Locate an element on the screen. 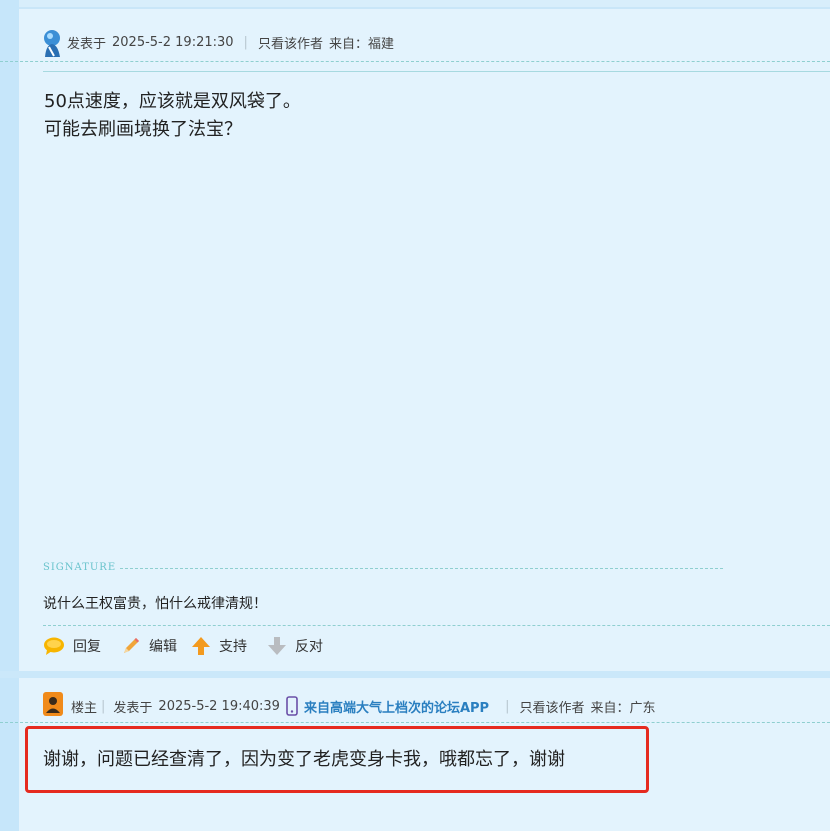 The image size is (830, 831). phone-icon is located at coordinates (292, 706).